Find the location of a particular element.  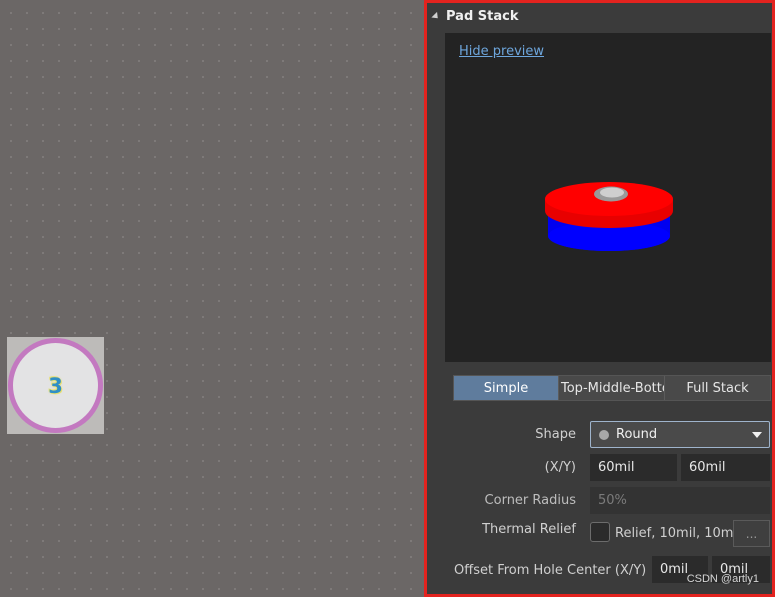

shape-value: Round is located at coordinates (637, 434).